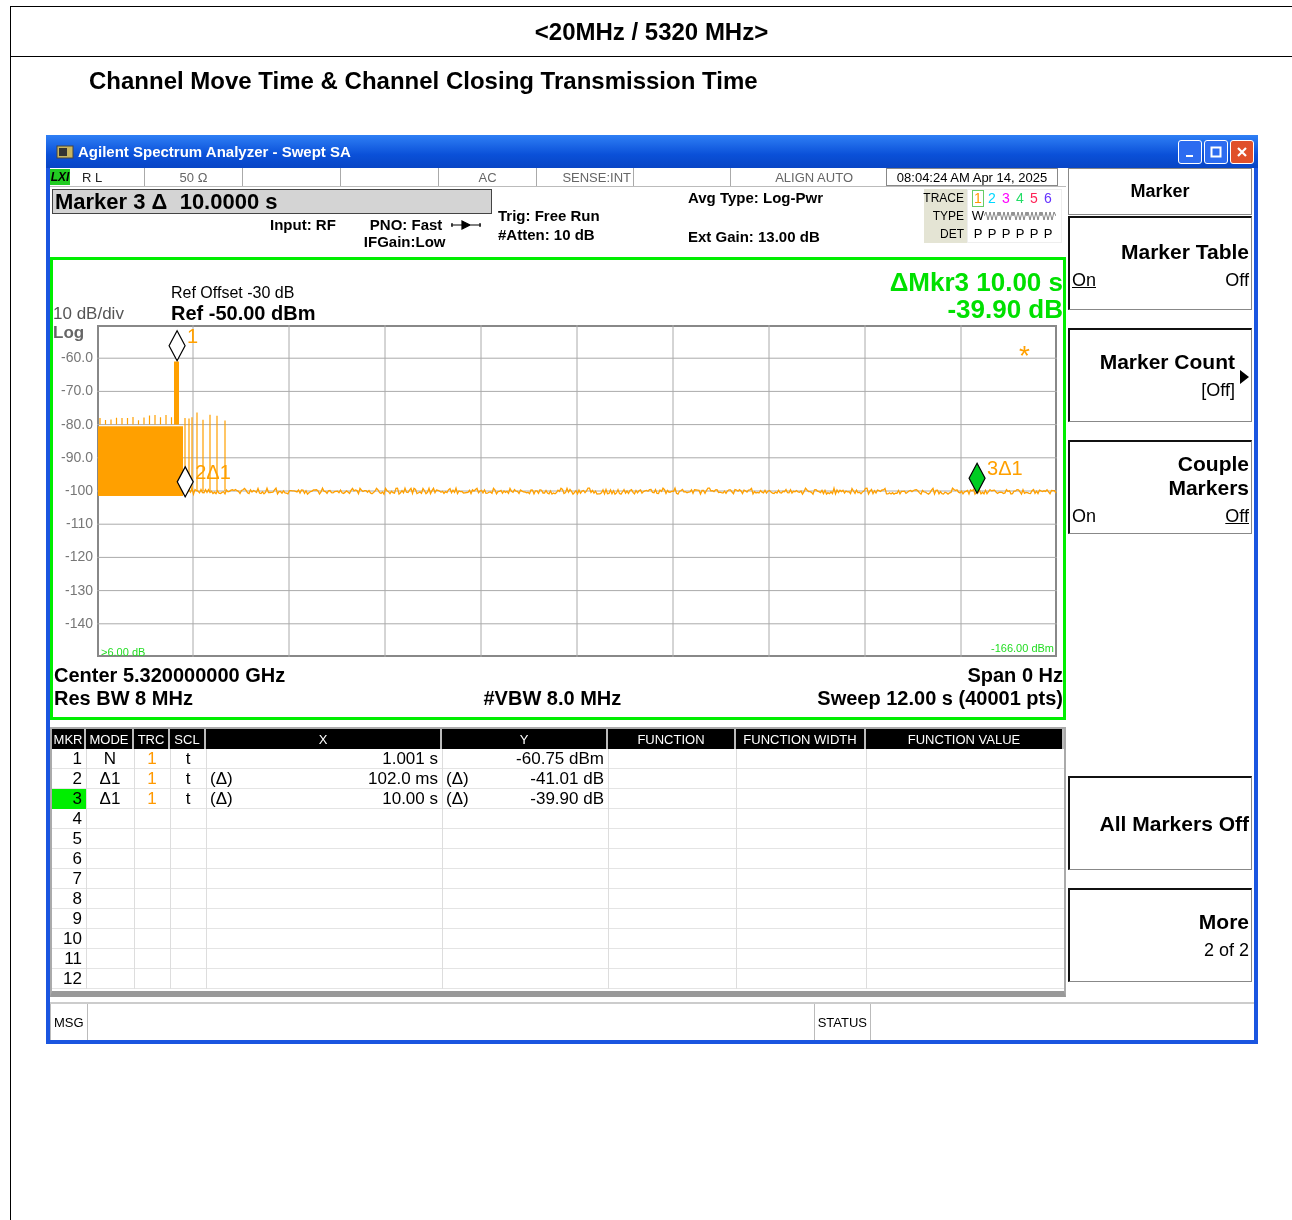 Image resolution: width=1292 pixels, height=1220 pixels. Describe the element at coordinates (547, 234) in the screenshot. I see `attenuation-text: #Atten: 10 dB` at that location.